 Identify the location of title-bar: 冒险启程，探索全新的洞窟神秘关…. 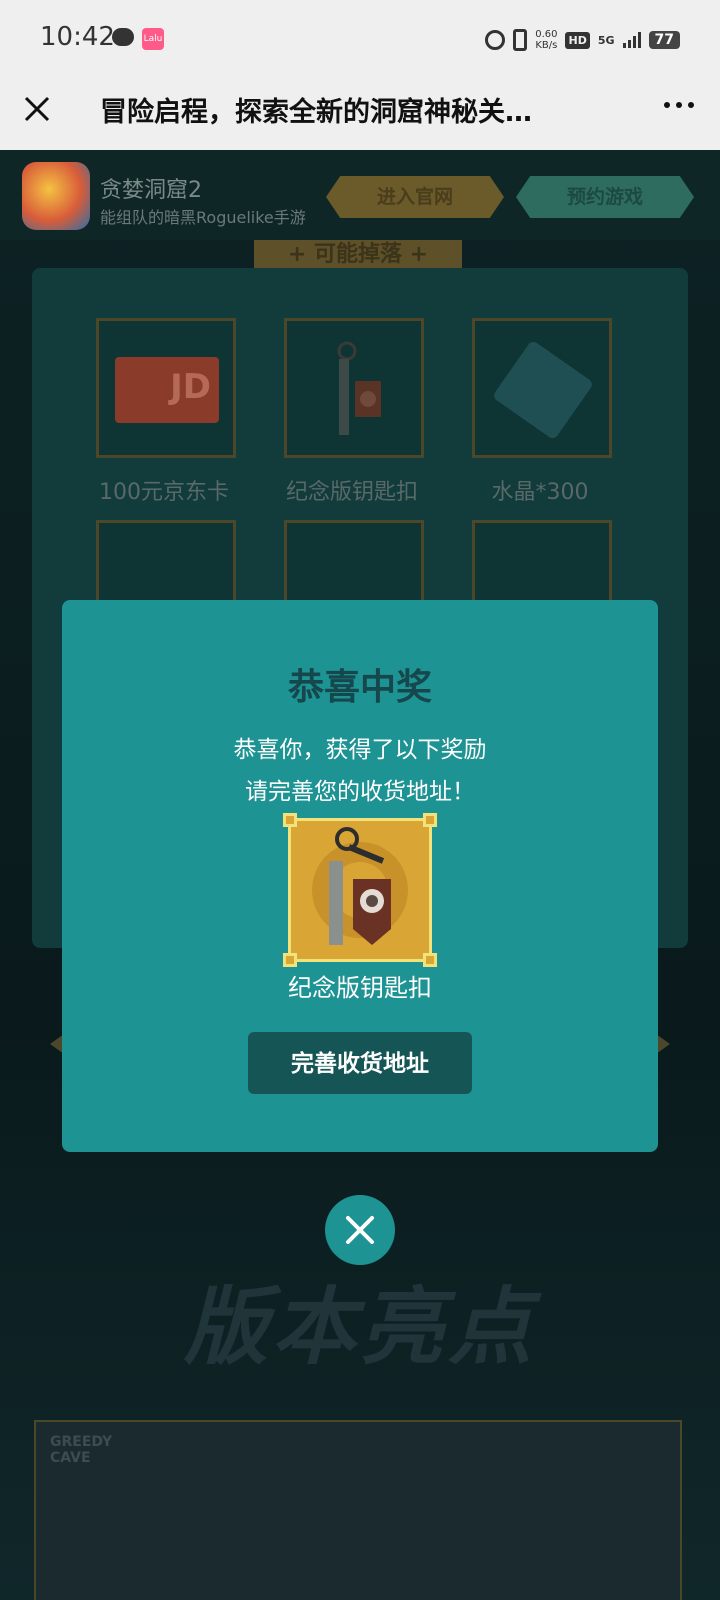
(360, 115).